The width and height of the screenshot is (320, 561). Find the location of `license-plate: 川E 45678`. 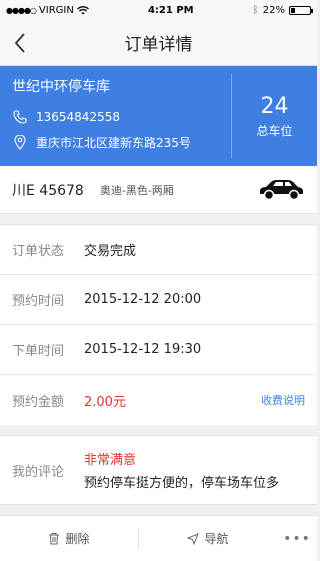

license-plate: 川E 45678 is located at coordinates (48, 190).